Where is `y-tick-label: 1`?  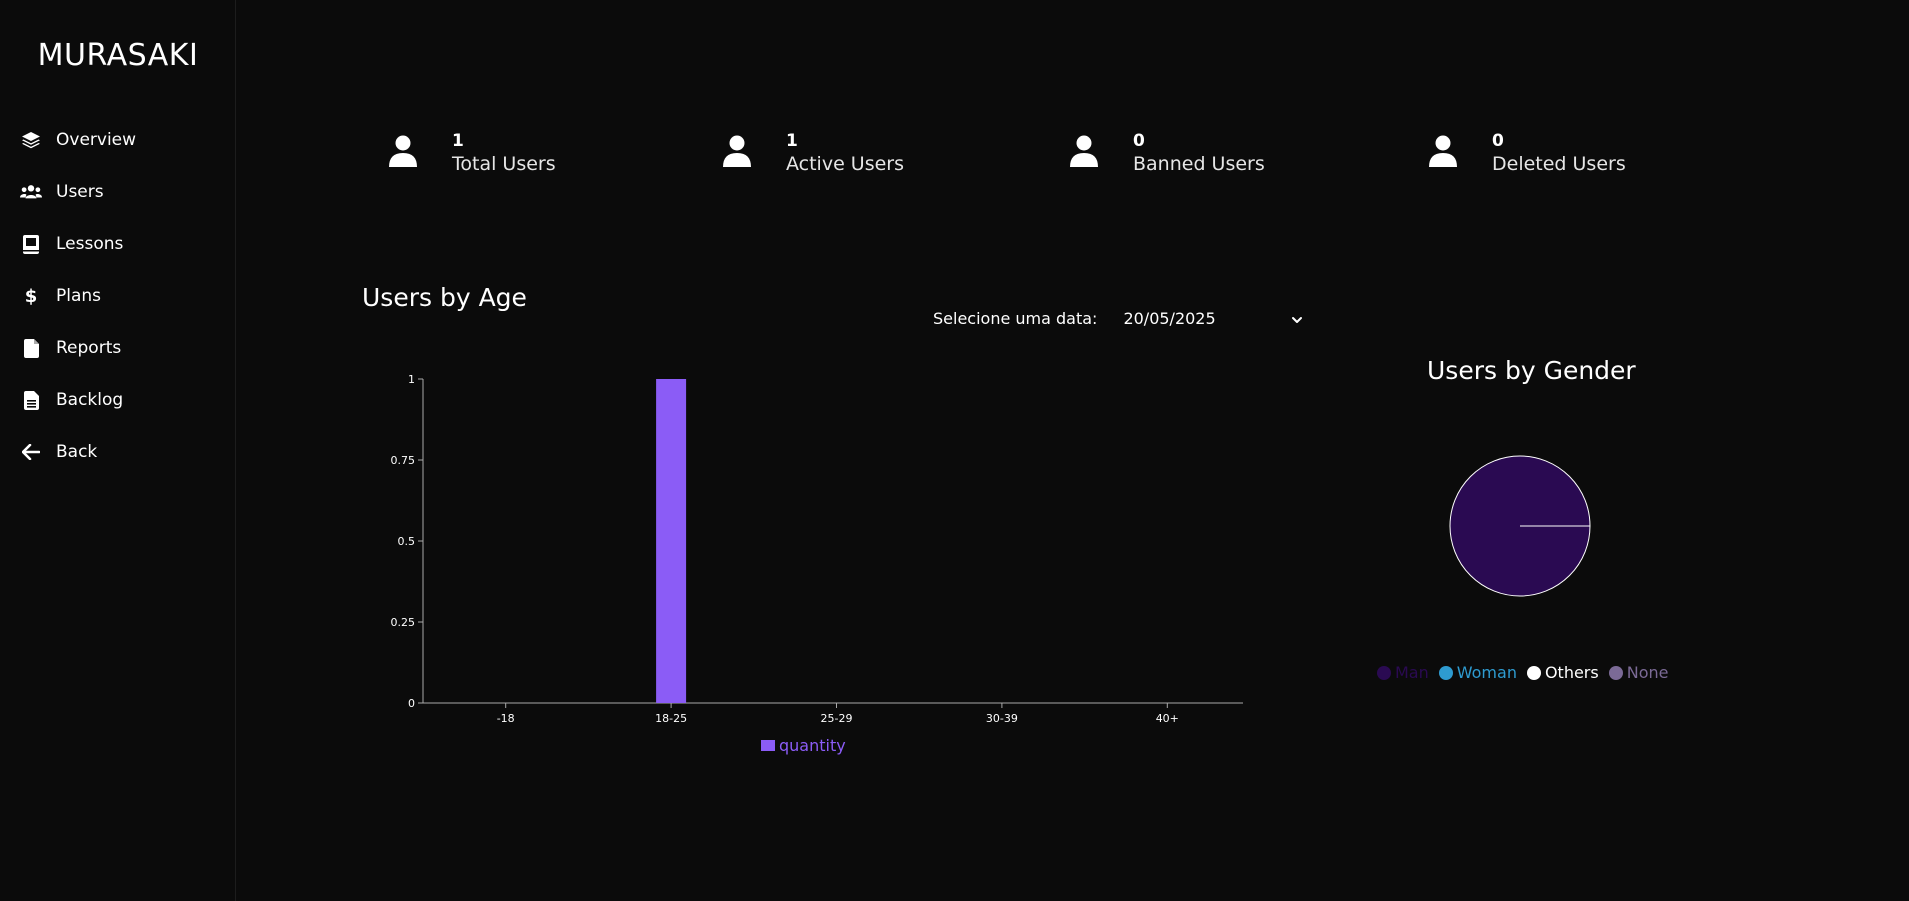 y-tick-label: 1 is located at coordinates (411, 379).